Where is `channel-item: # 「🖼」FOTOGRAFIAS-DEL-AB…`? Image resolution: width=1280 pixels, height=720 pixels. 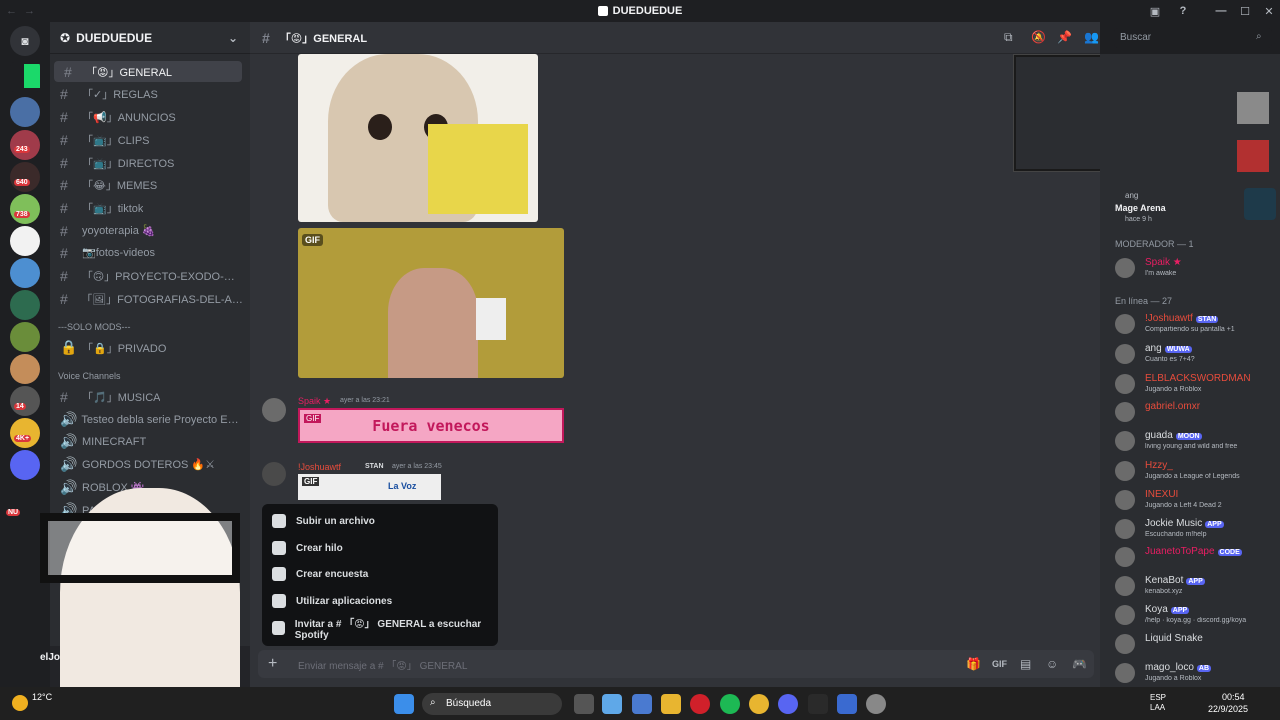 channel-item: # 「🖼」FOTOGRAFIAS-DEL-AB… is located at coordinates (147, 298).